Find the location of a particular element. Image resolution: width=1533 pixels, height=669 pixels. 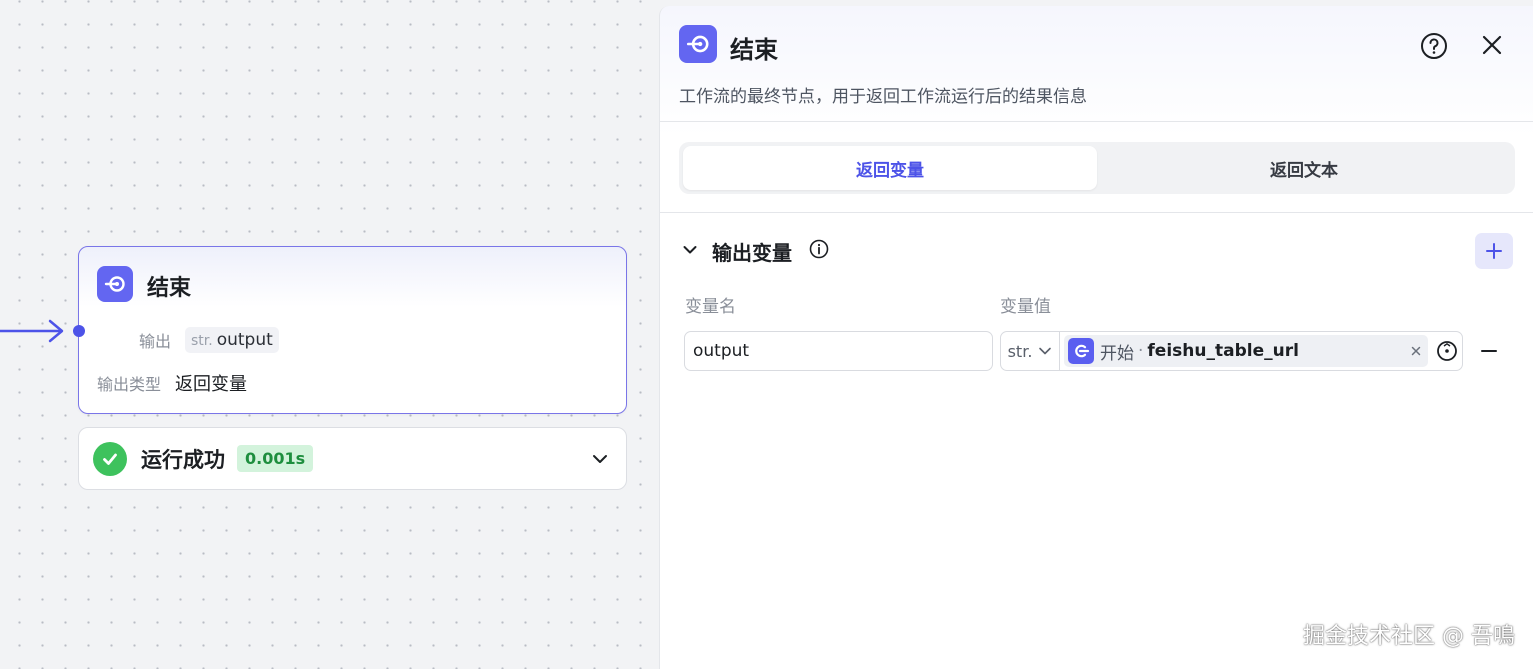

tab-return-variable: 返回变量 is located at coordinates (890, 168).